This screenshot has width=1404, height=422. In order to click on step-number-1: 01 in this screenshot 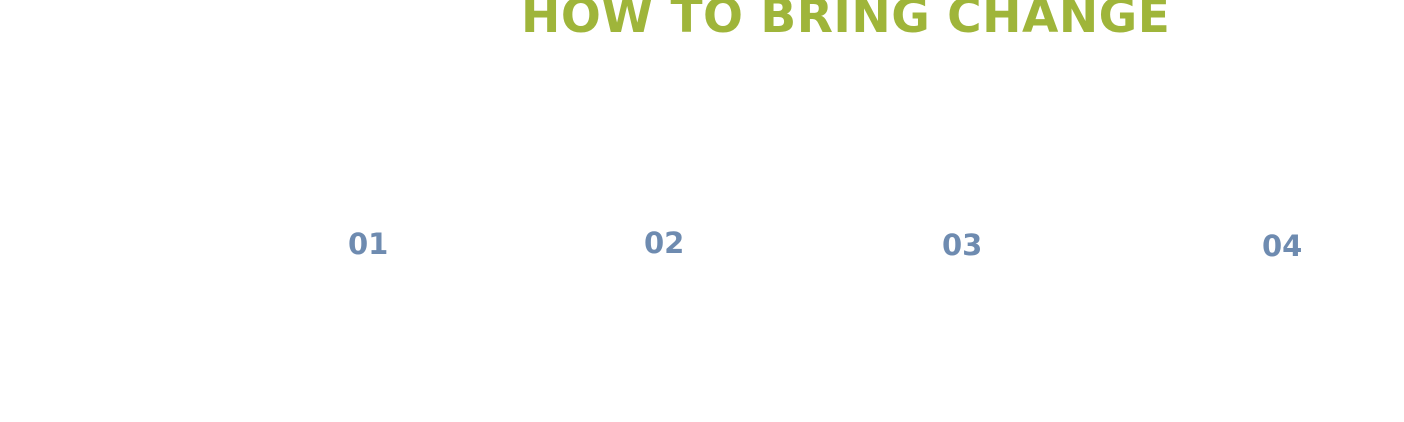, I will do `click(368, 244)`.